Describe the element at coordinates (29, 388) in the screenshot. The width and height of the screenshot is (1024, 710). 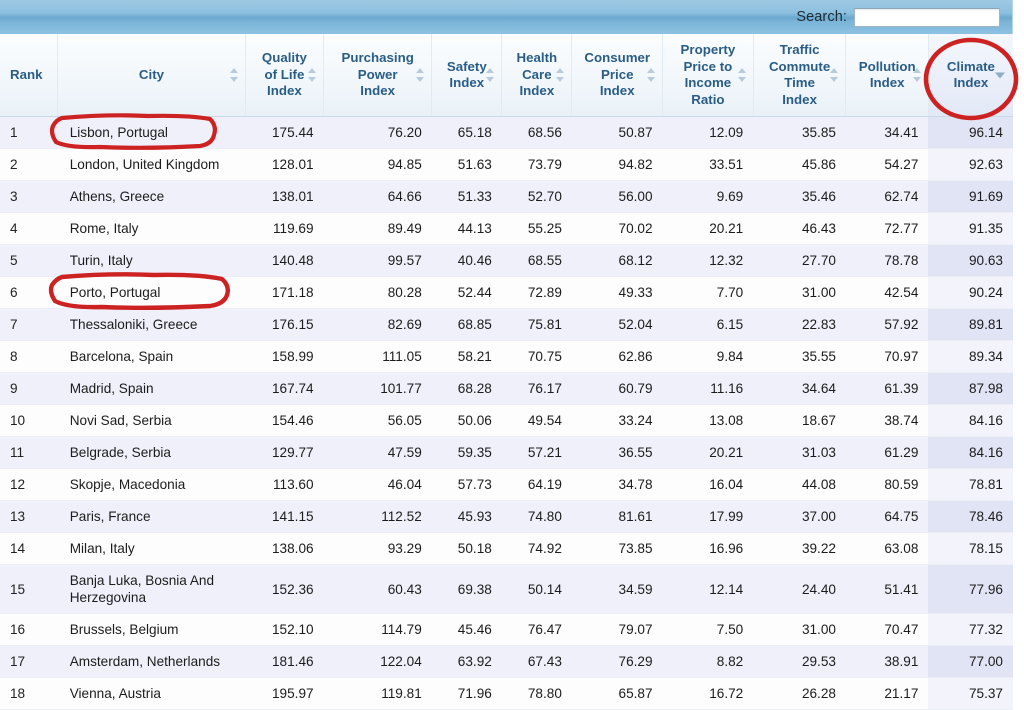
I see `cell-rank: 9` at that location.